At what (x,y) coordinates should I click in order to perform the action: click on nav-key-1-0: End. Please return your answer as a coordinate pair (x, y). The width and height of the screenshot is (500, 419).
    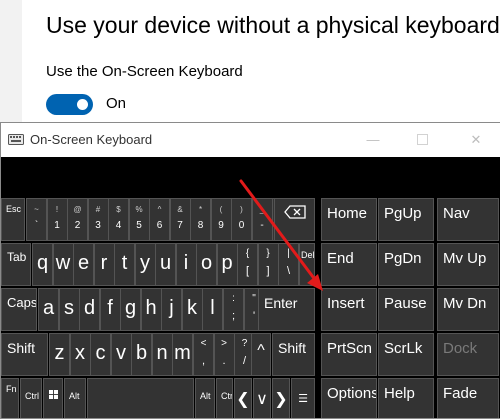
    Looking at the image, I should click on (349, 264).